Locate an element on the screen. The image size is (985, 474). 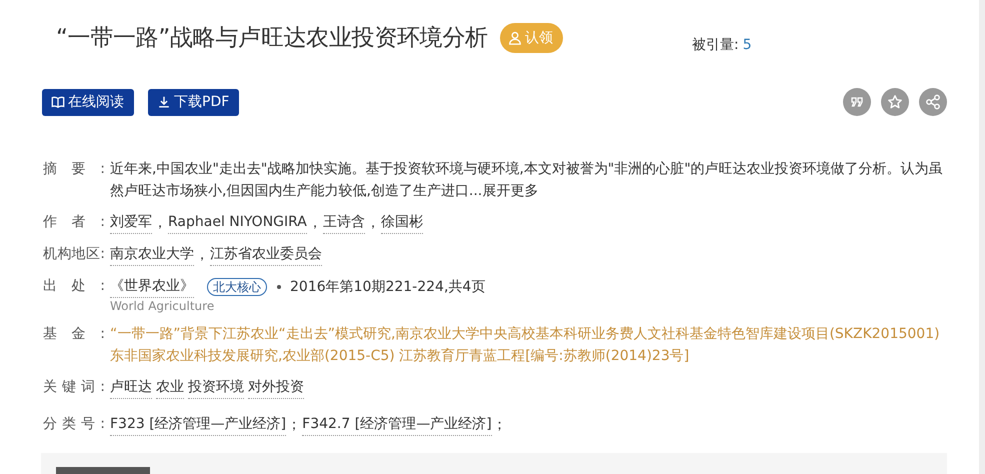
field-link: 江苏省农业委员会 is located at coordinates (266, 254).